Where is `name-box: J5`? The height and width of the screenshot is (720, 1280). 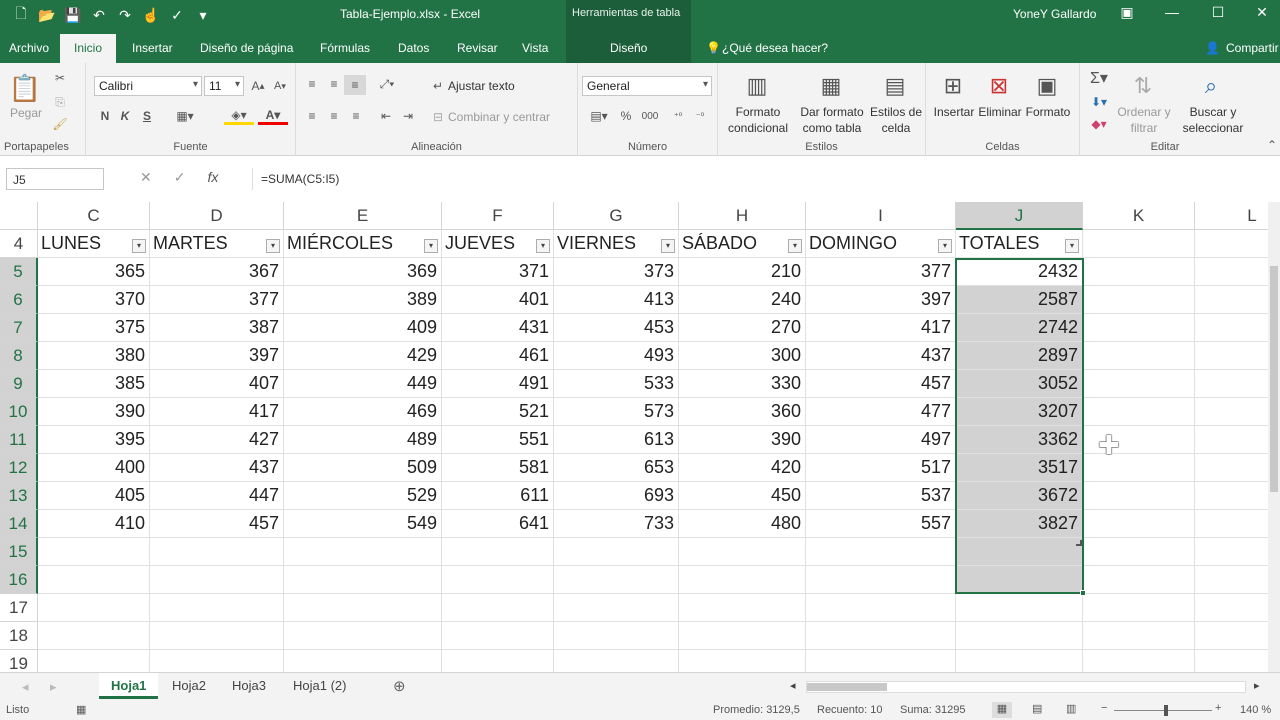 name-box: J5 is located at coordinates (55, 179).